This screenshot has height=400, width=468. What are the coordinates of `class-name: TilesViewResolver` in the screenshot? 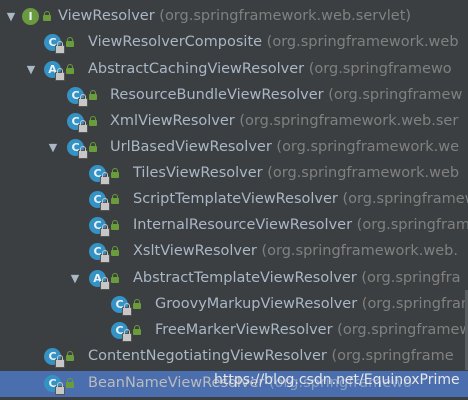 It's located at (198, 173).